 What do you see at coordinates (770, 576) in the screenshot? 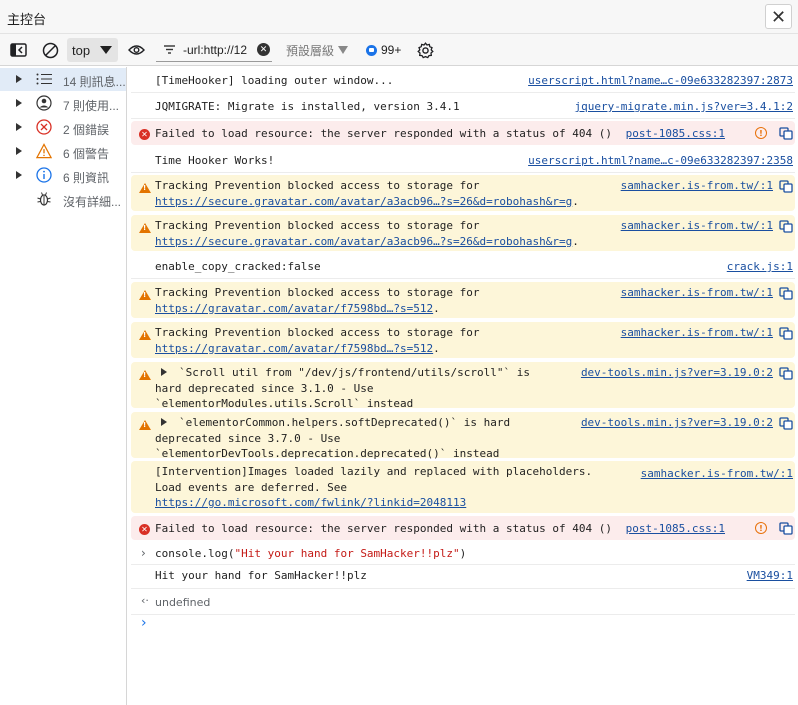
I see `message-source-link: VM349:1` at bounding box center [770, 576].